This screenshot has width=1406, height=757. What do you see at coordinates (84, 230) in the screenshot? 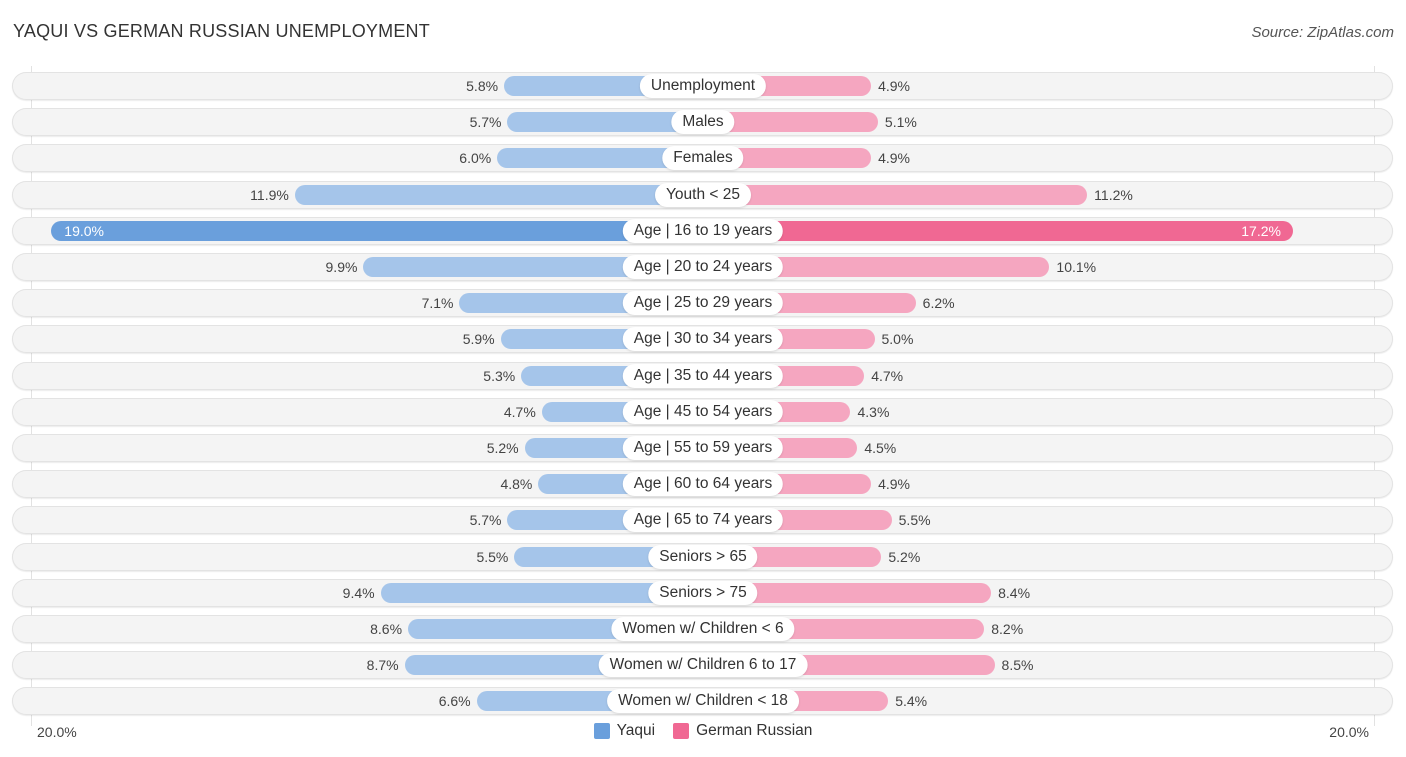
I see `value-label-yaqui: 19.0%` at bounding box center [84, 230].